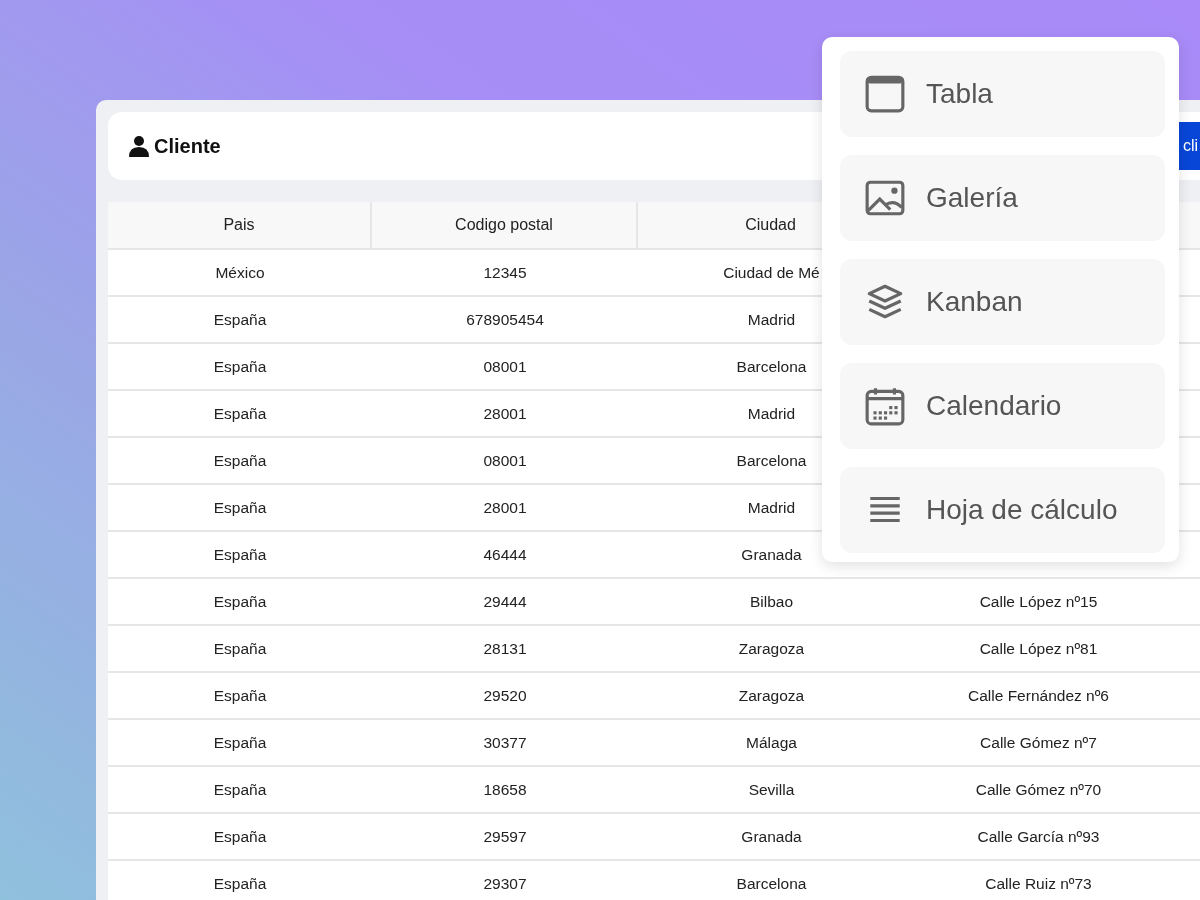 The width and height of the screenshot is (1200, 900). I want to click on table-cell: 678905454, so click(505, 319).